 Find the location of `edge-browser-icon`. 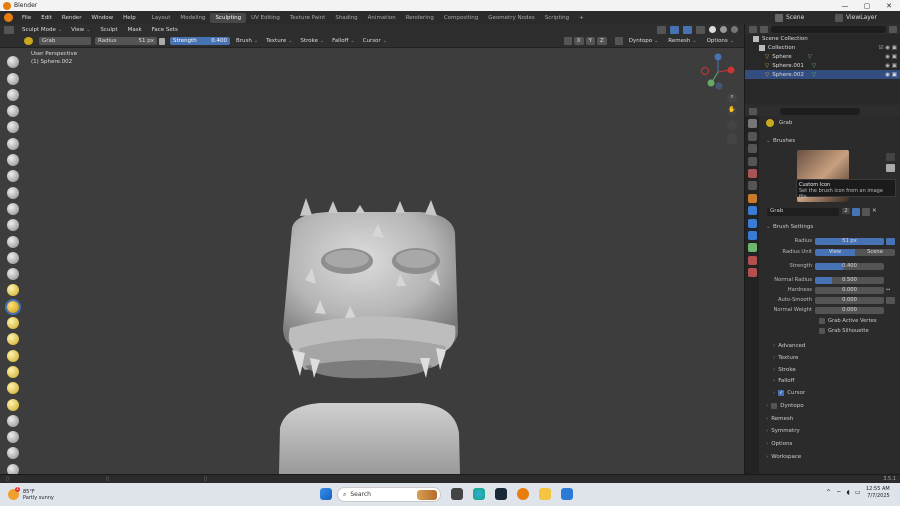

edge-browser-icon is located at coordinates (479, 494).